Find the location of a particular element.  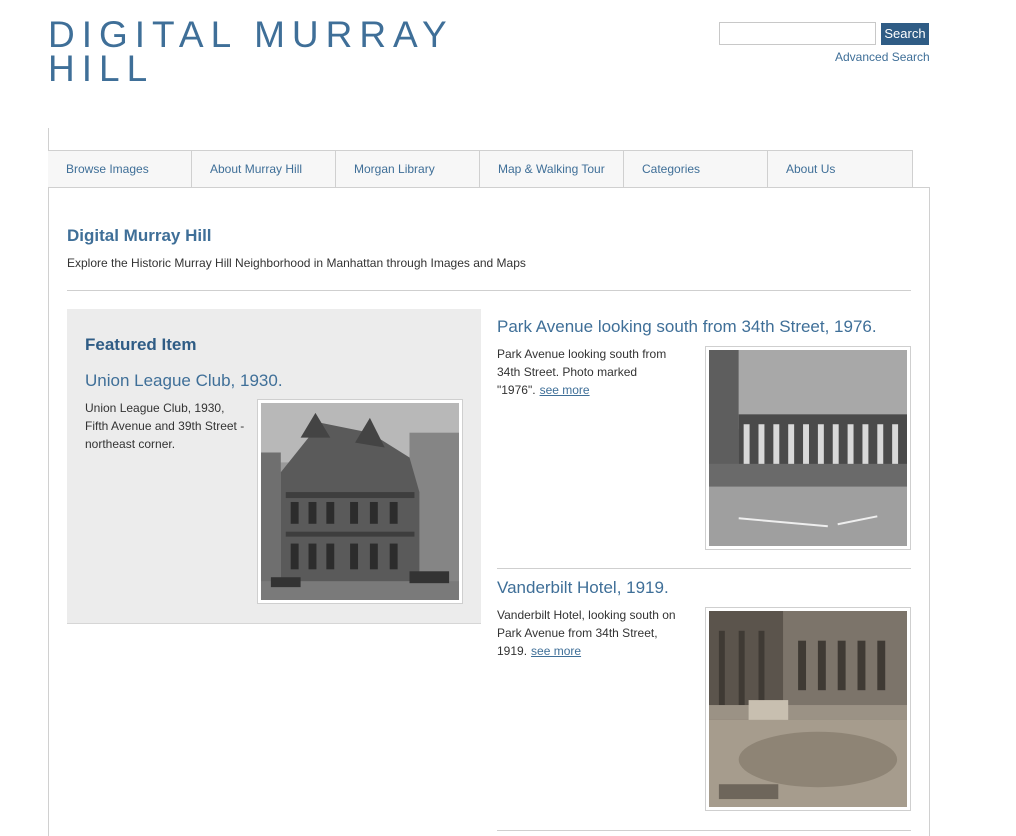

advanced-search-link: Advanced Search is located at coordinates (882, 57).